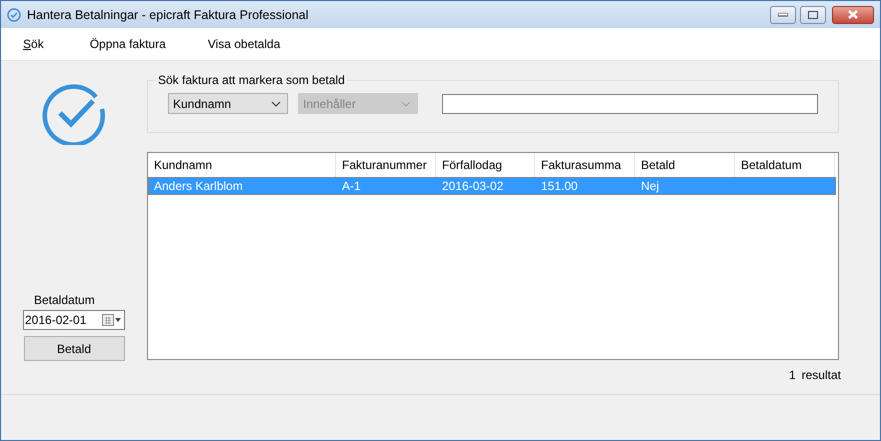 Image resolution: width=881 pixels, height=441 pixels. What do you see at coordinates (630, 104) in the screenshot?
I see `search-field` at bounding box center [630, 104].